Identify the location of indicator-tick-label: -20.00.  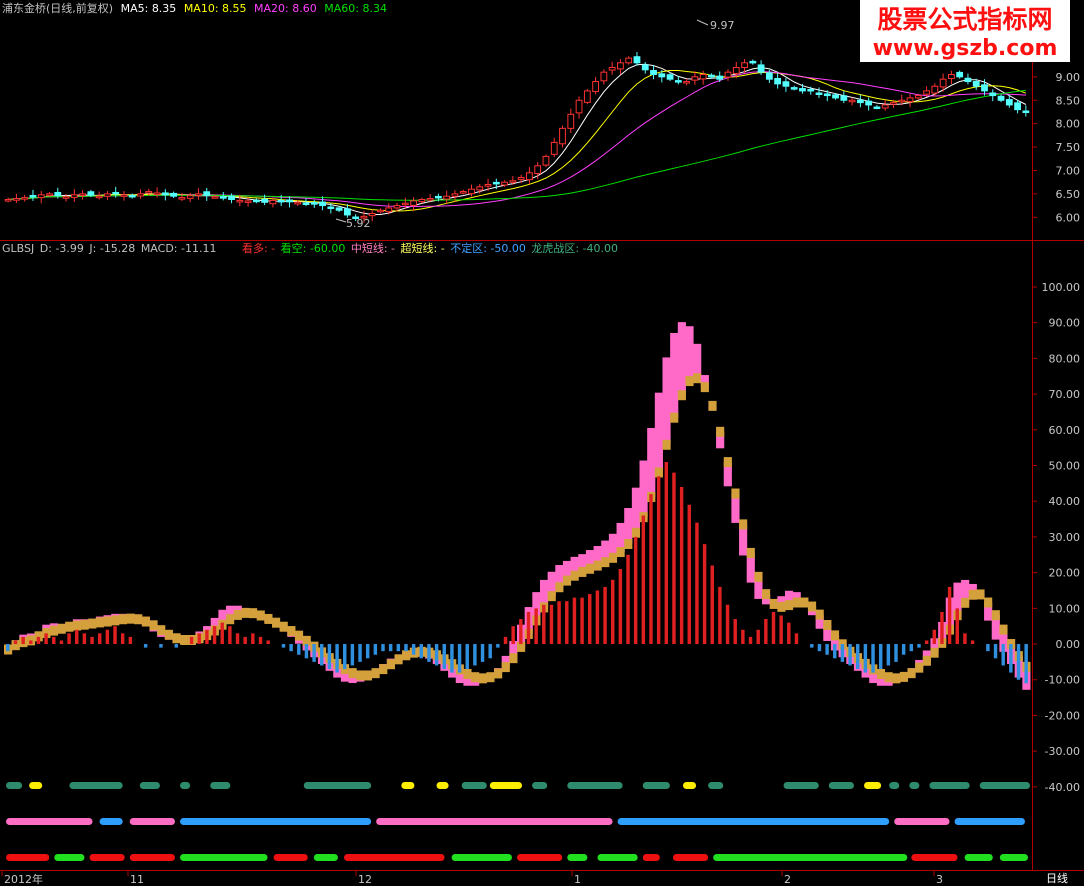
(1062, 715).